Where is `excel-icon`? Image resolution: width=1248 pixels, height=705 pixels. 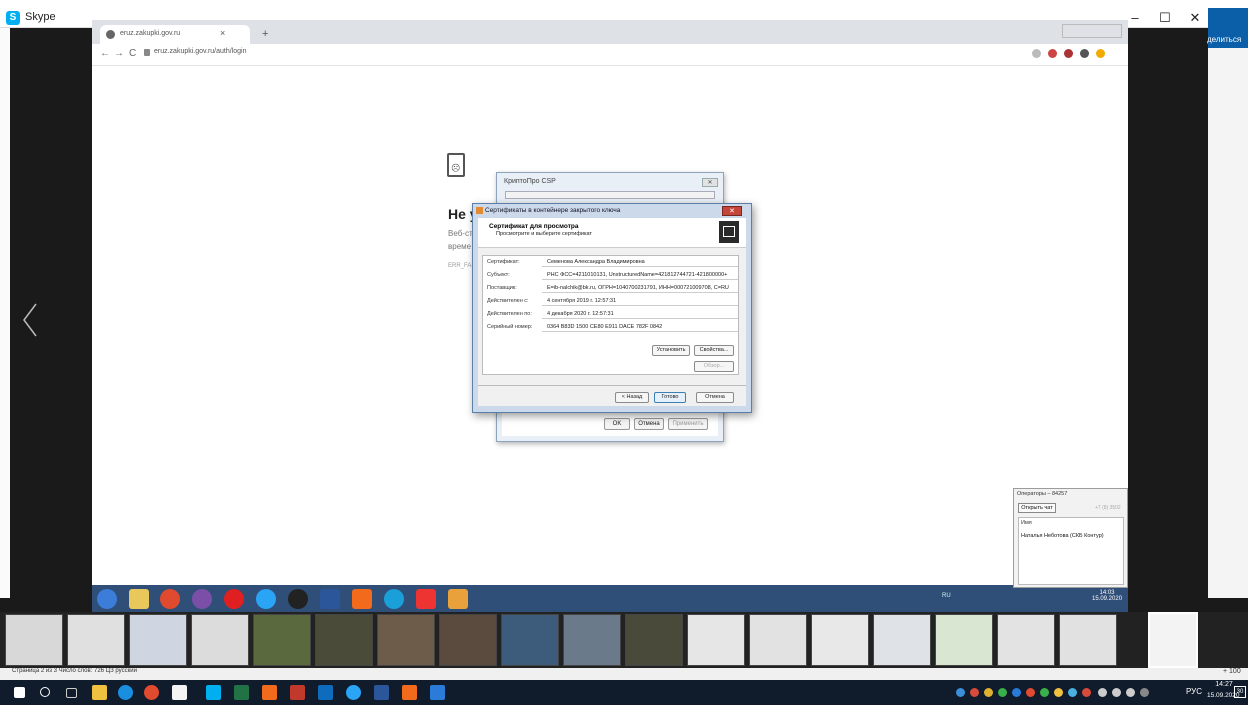 excel-icon is located at coordinates (241, 692).